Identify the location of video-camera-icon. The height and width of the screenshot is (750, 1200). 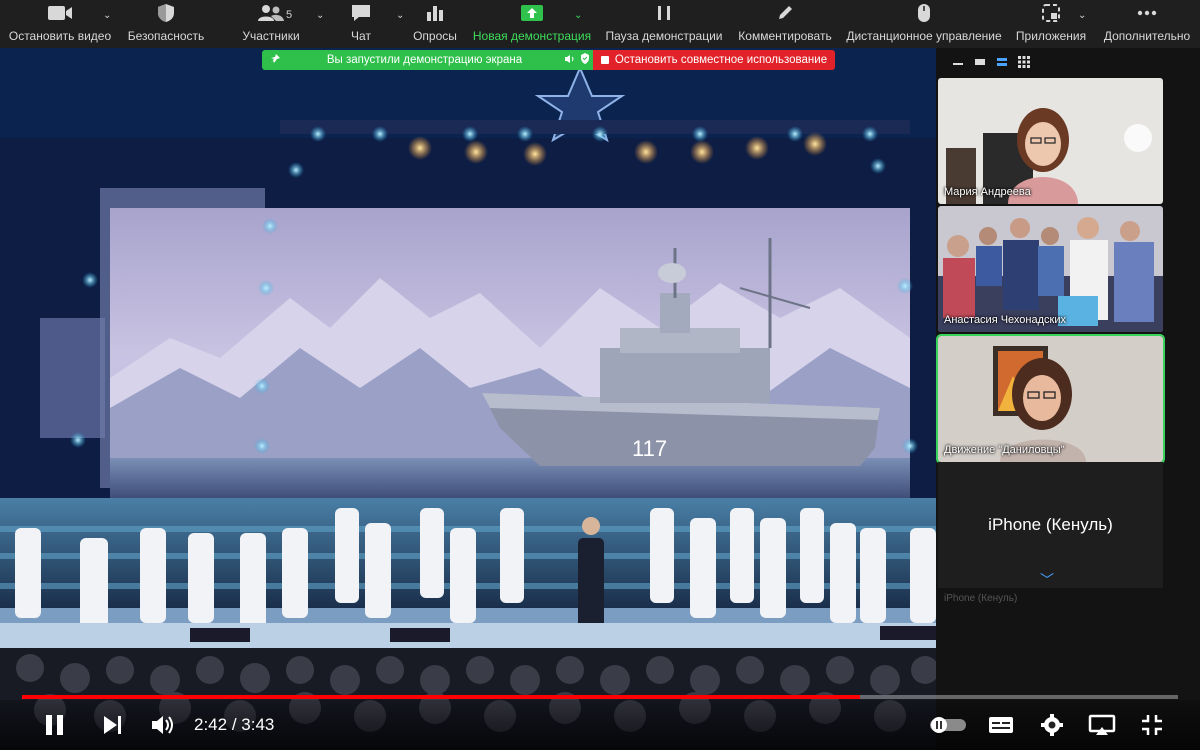
(60, 13).